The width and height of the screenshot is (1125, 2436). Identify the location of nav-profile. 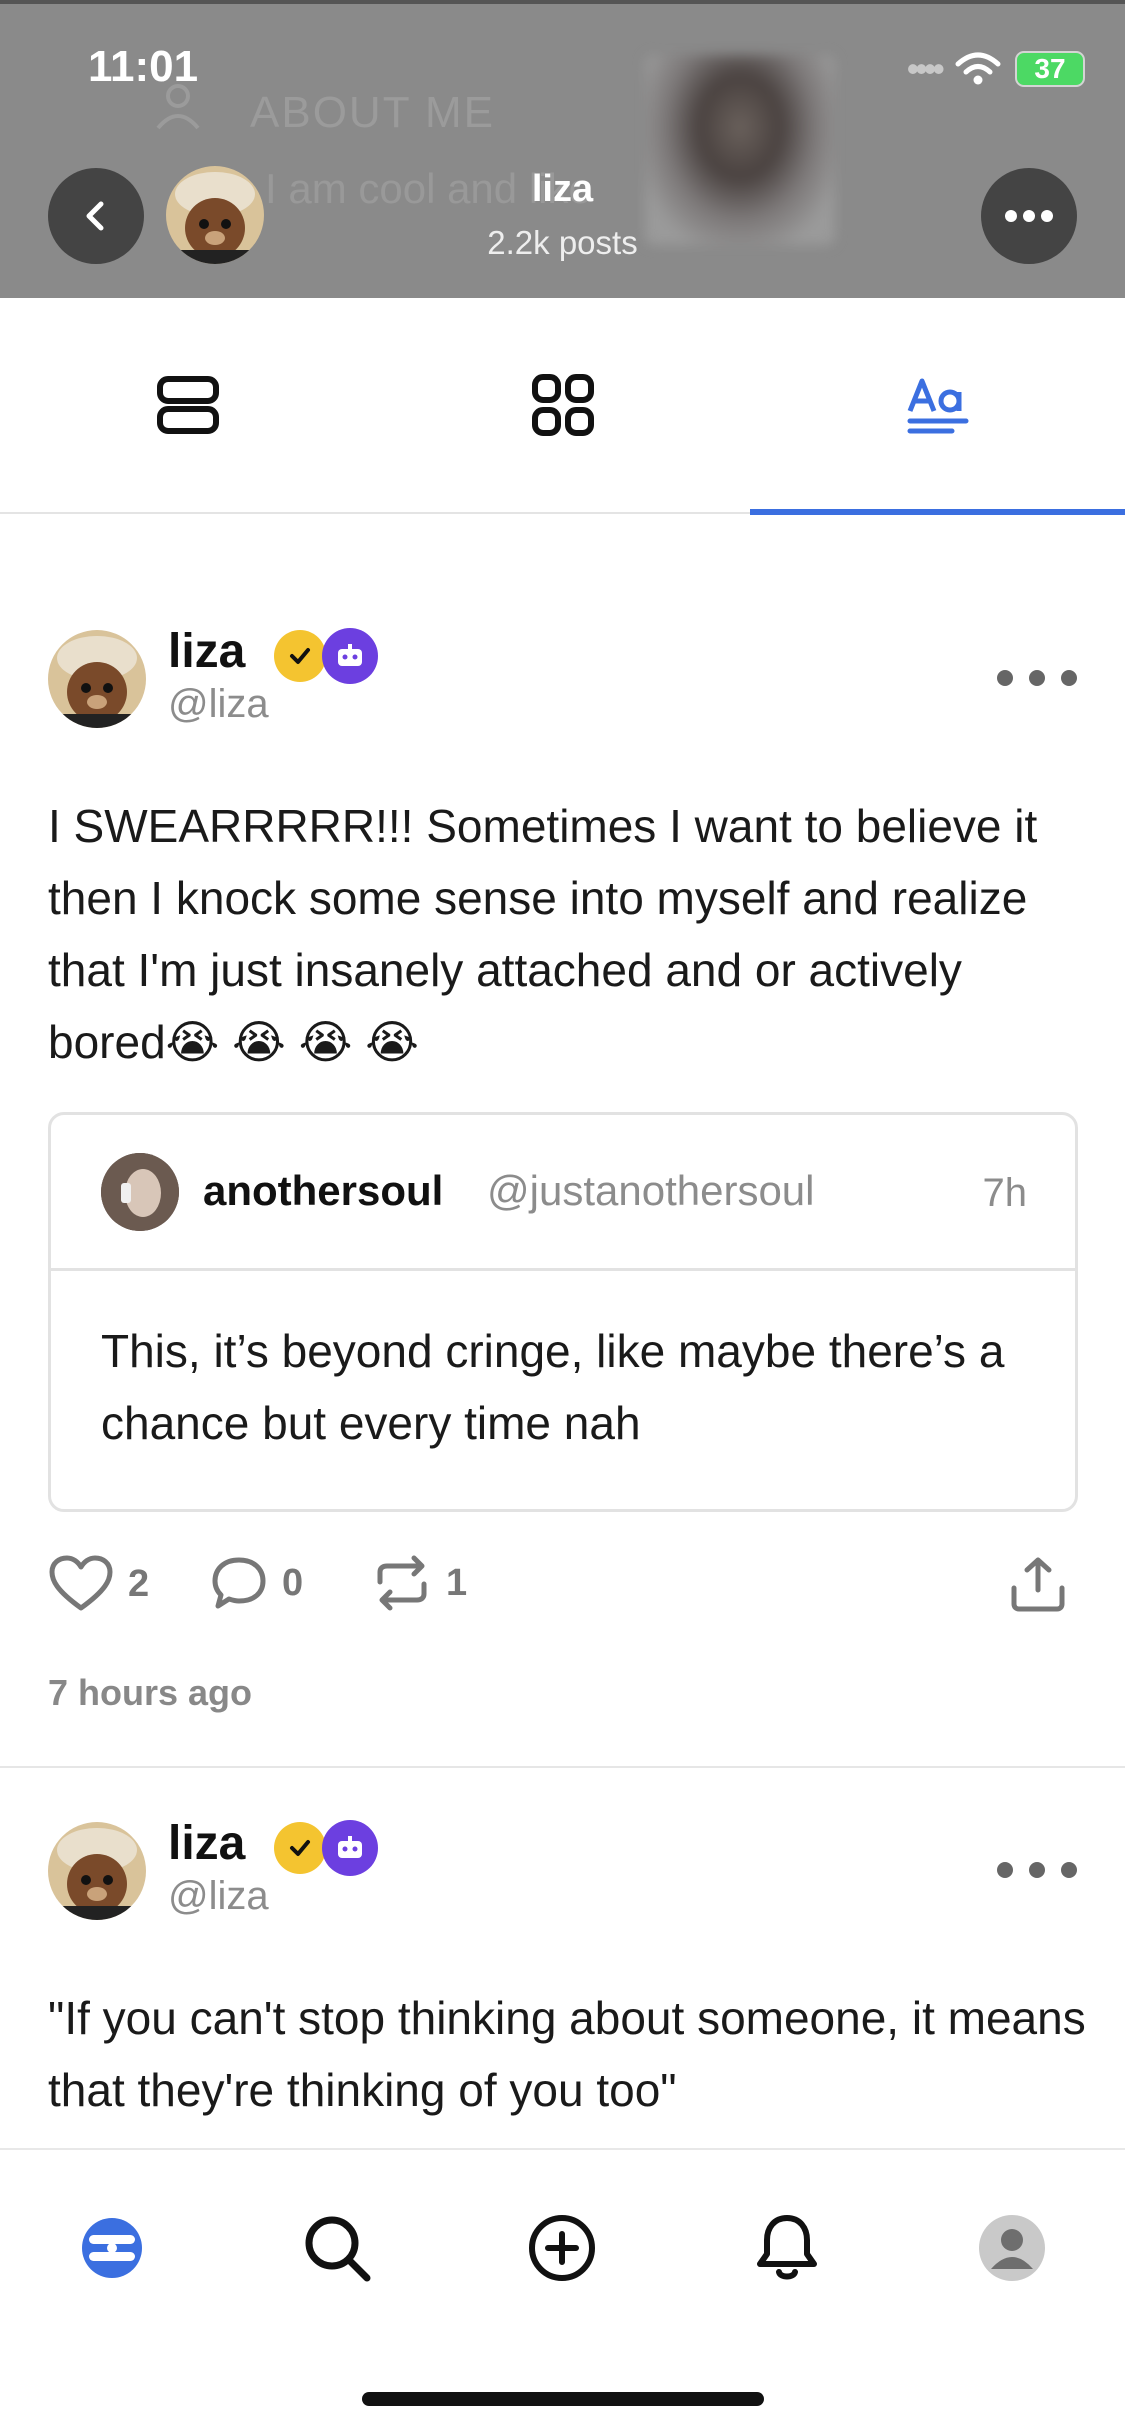
(1012, 2248).